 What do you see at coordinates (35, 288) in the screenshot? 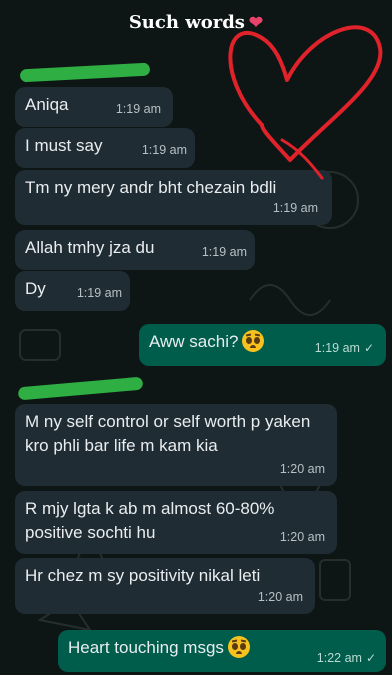
I see `message-text: Dy` at bounding box center [35, 288].